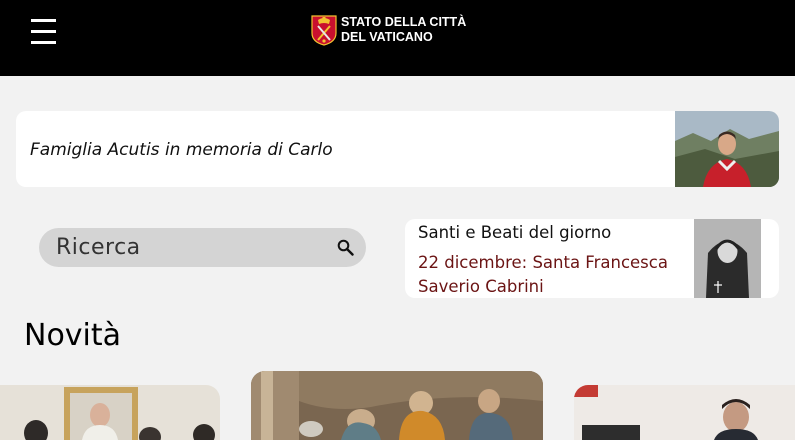  Describe the element at coordinates (202, 247) in the screenshot. I see `search-input: Ricerca` at that location.